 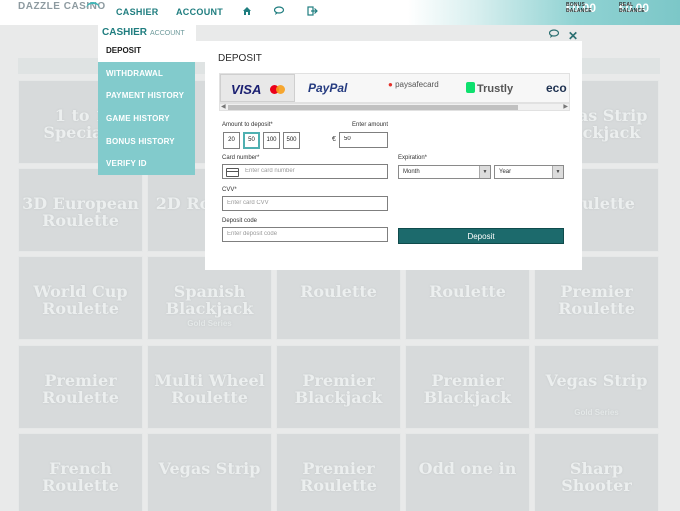 I want to click on game-tile-title: World Cup Roulette, so click(x=80, y=300).